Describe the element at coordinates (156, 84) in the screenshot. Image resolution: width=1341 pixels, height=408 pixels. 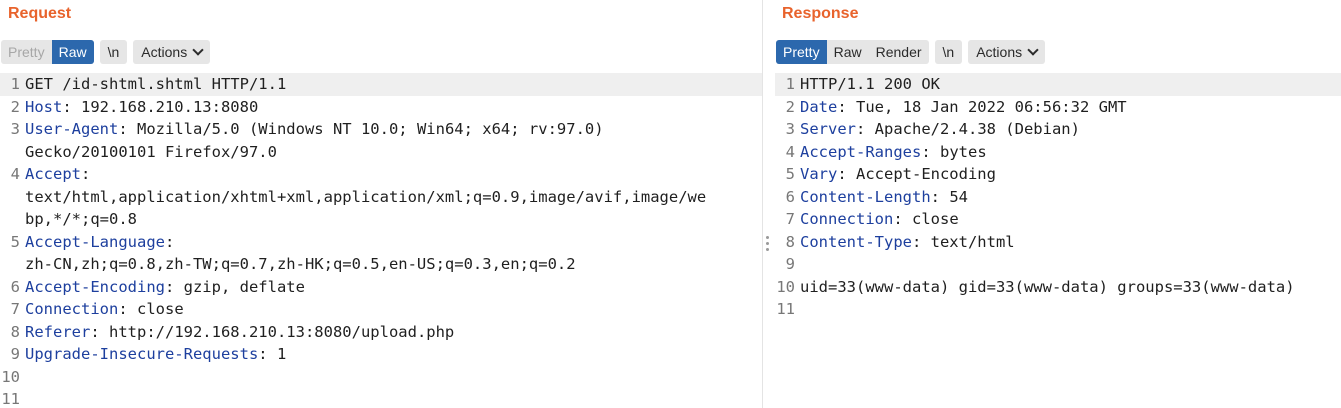
I see `line-text: GET /id-shtml.shtml HTTP/1.1` at that location.